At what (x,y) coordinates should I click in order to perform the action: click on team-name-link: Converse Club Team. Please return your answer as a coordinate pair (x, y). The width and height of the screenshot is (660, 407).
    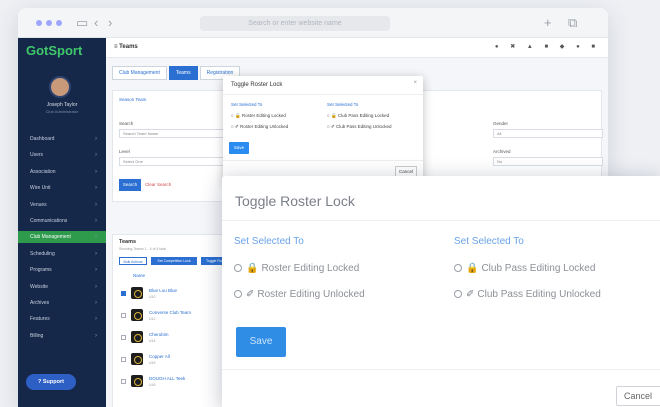
    Looking at the image, I should click on (170, 312).